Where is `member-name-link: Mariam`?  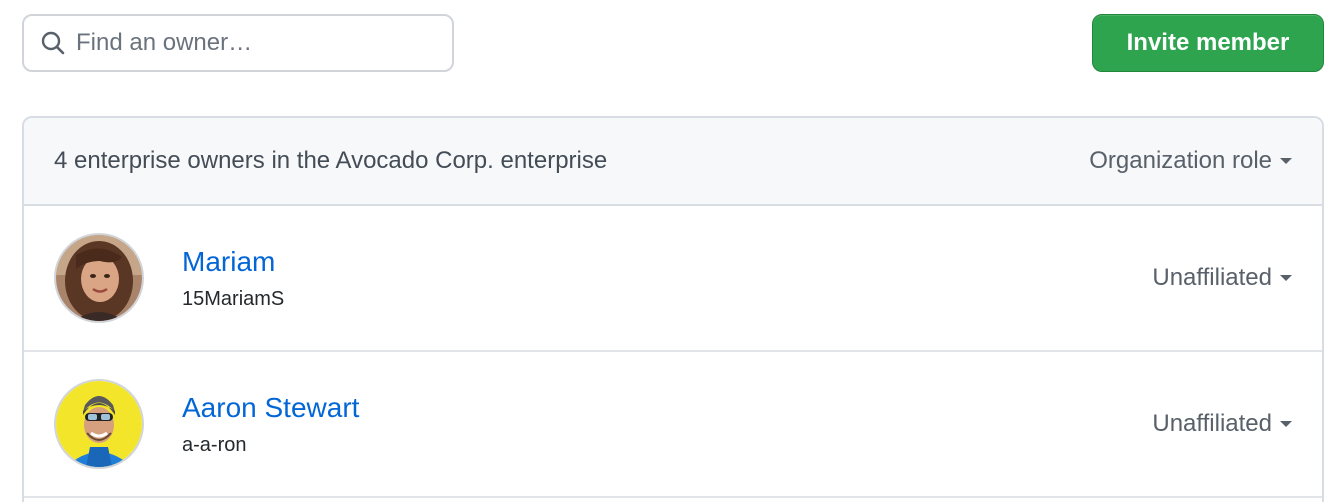 member-name-link: Mariam is located at coordinates (233, 262).